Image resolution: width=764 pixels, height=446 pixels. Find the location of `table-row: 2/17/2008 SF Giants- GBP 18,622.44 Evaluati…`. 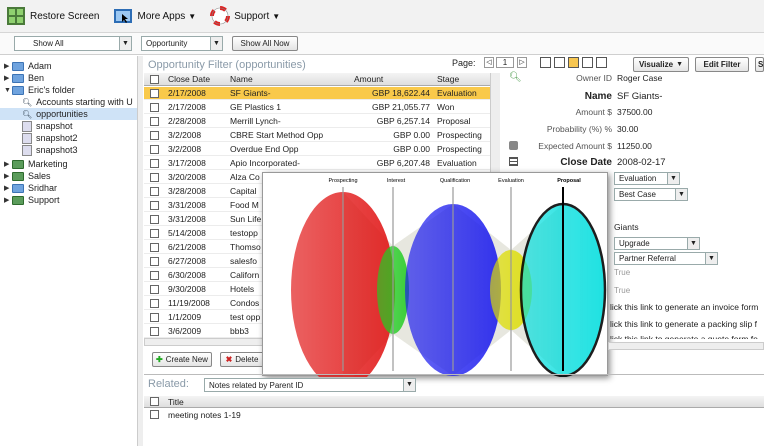

table-row: 2/17/2008 SF Giants- GBP 18,622.44 Evaluati… is located at coordinates (319, 93).